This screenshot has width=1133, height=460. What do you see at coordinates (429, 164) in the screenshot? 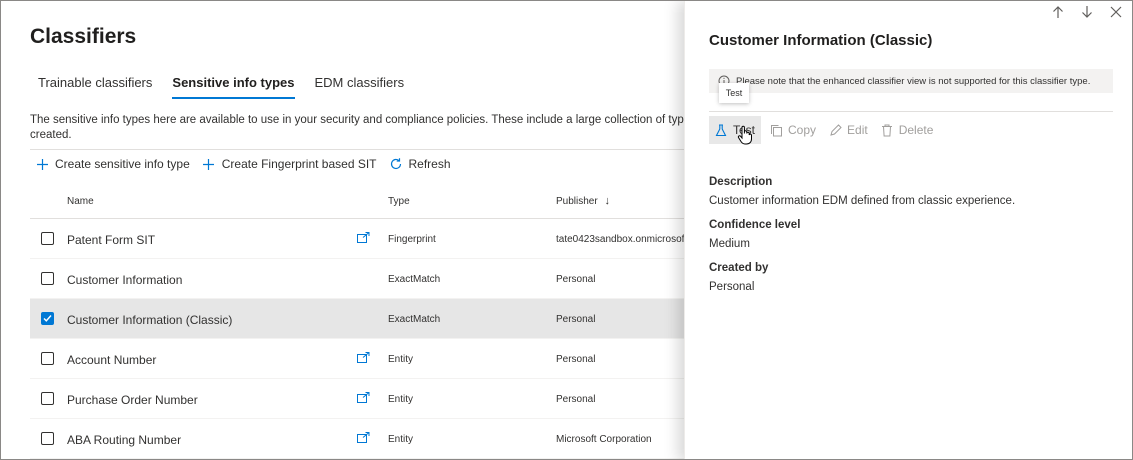
I see `refresh-label: Refresh` at bounding box center [429, 164].